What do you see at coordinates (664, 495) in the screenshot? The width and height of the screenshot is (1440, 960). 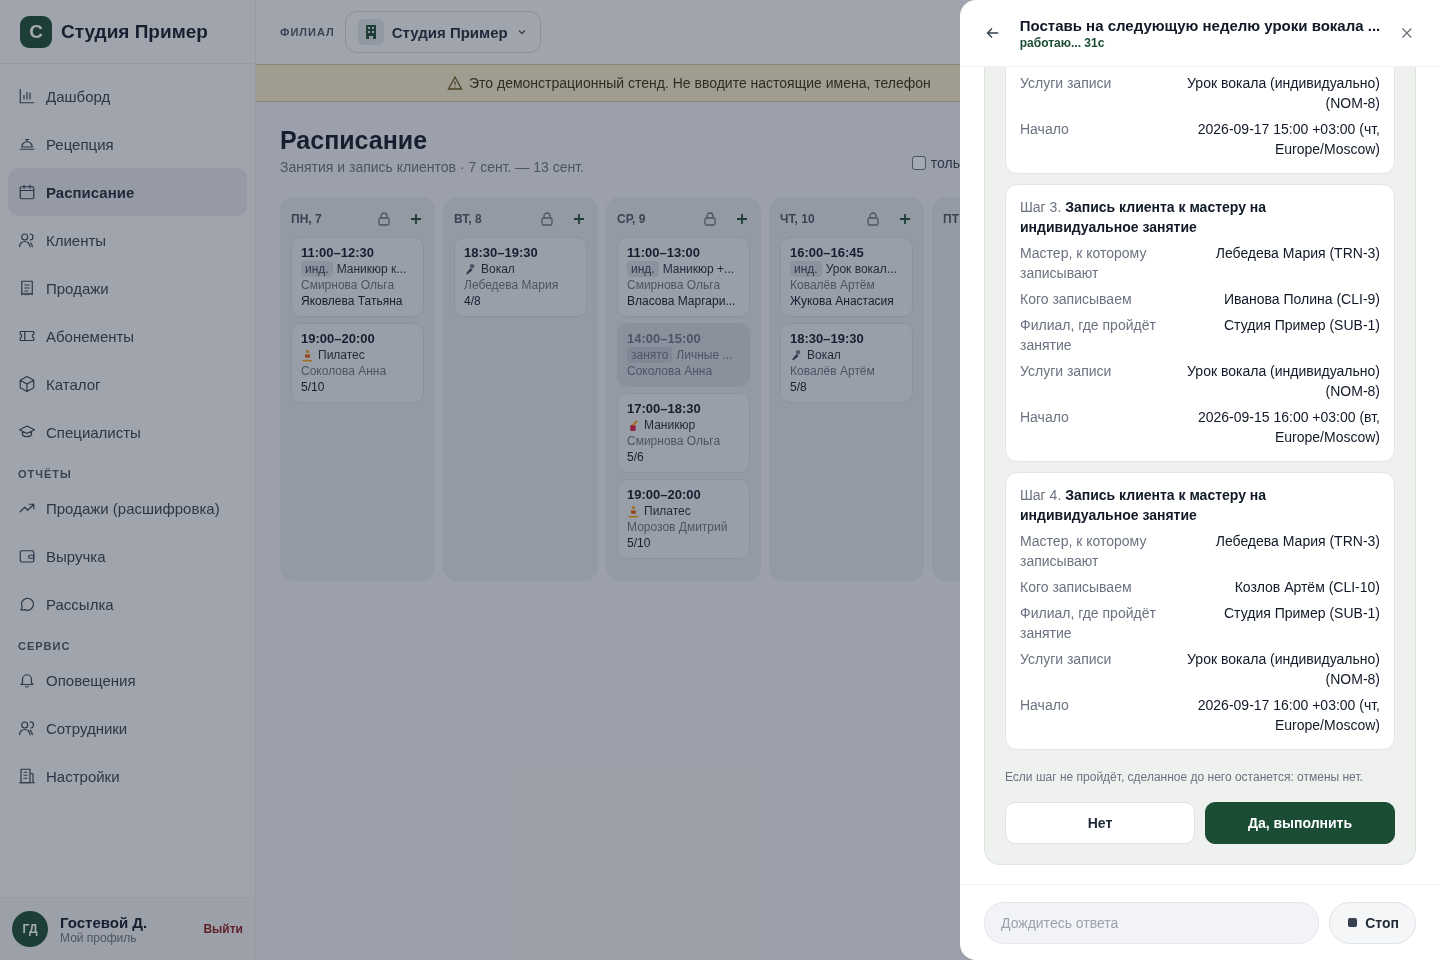 I see `event-time: 19:00–20:00` at bounding box center [664, 495].